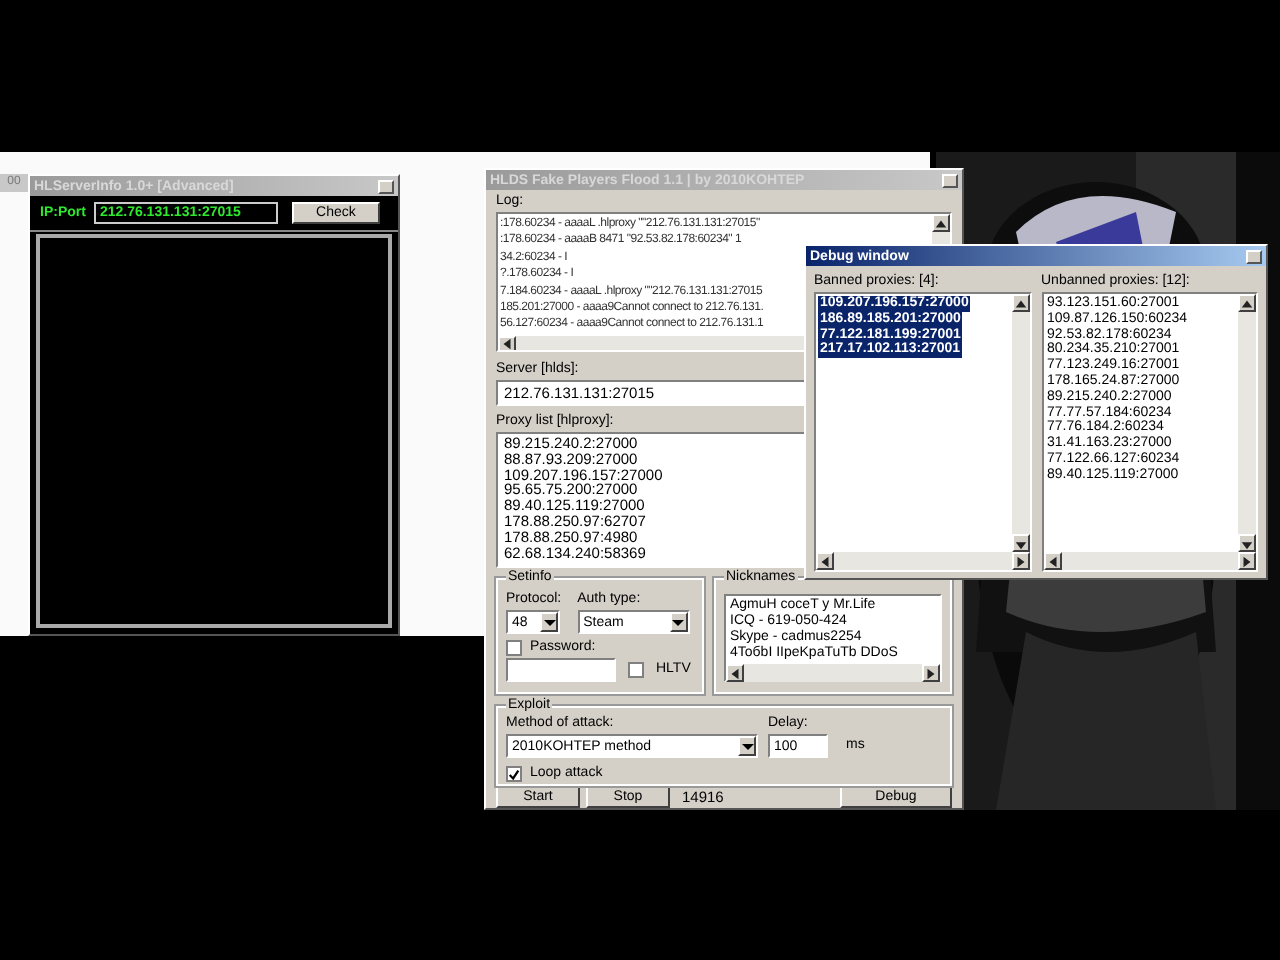  Describe the element at coordinates (514, 648) in the screenshot. I see `password-checkbox` at that location.